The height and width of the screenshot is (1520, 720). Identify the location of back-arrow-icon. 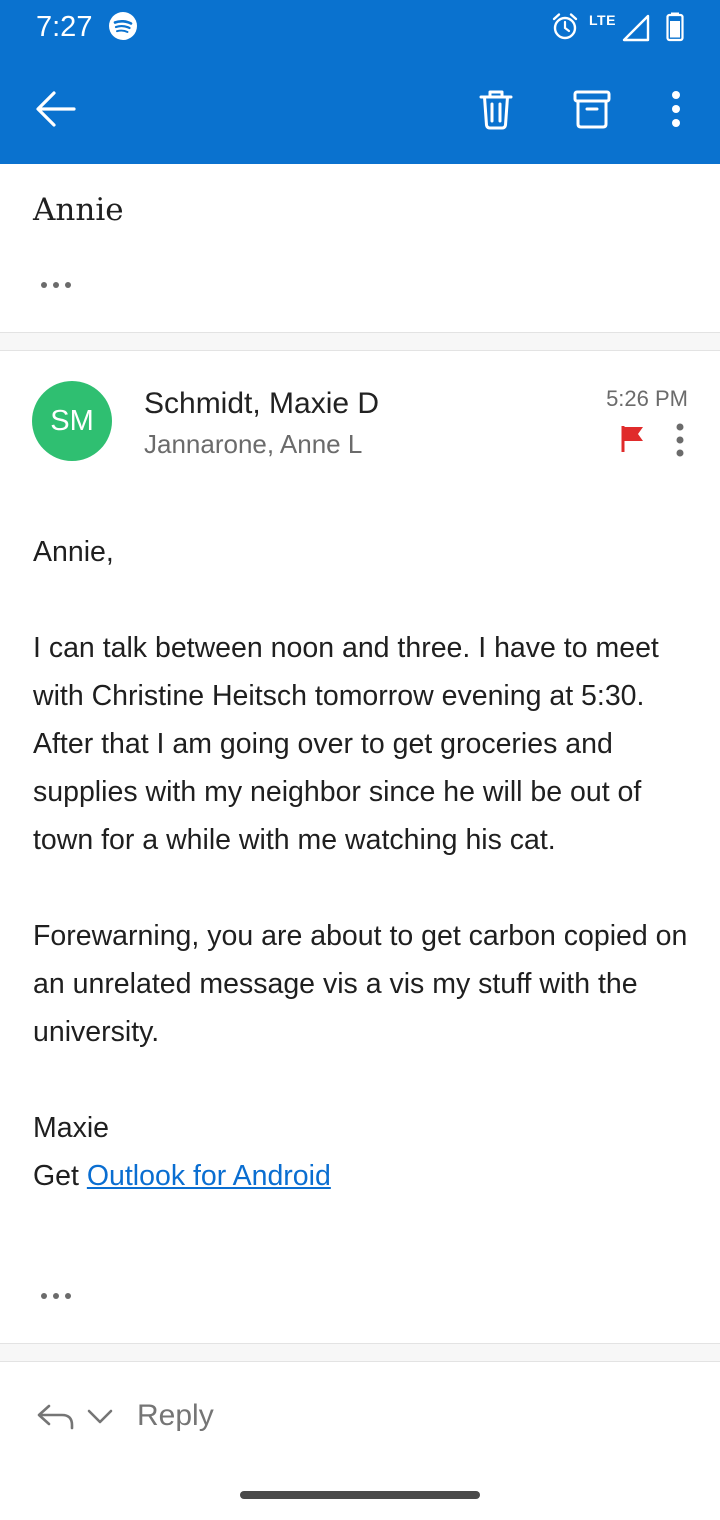
(56, 109).